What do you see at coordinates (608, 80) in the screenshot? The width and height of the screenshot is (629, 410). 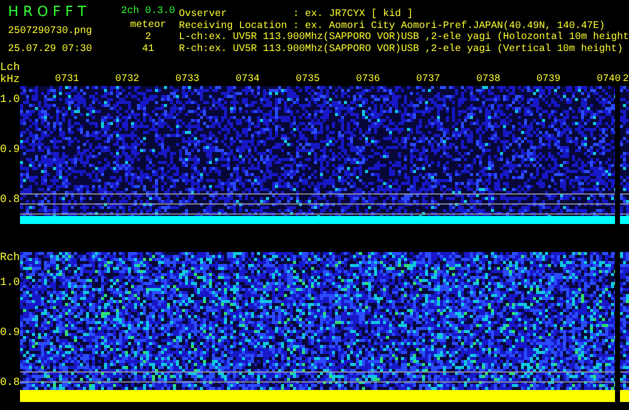 I see `time-label: 0740` at bounding box center [608, 80].